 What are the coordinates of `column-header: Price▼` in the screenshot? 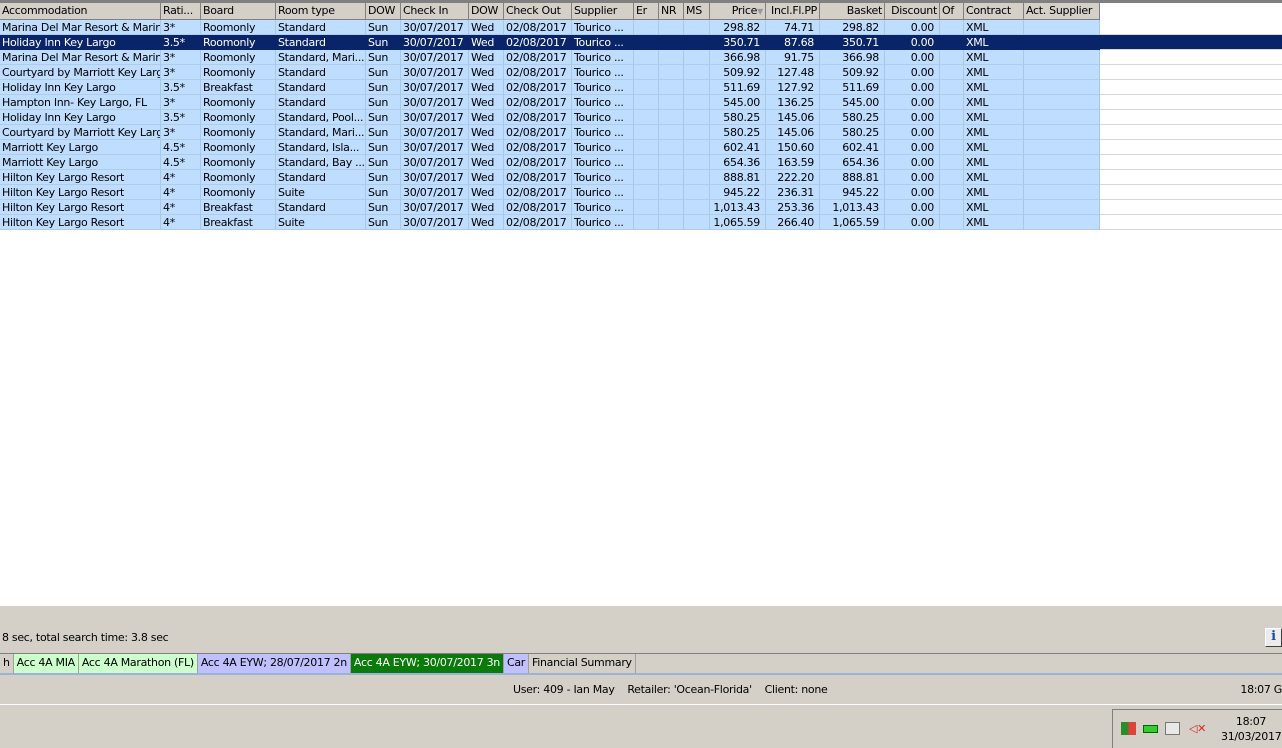 It's located at (738, 11).